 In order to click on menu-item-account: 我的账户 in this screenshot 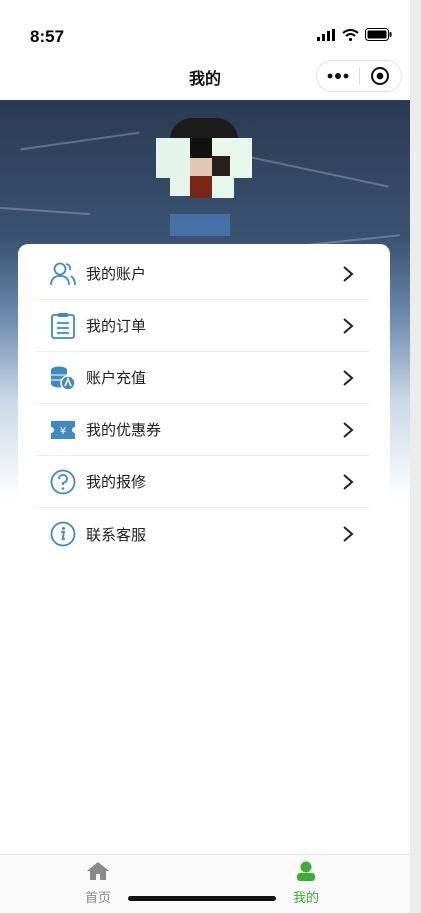, I will do `click(203, 274)`.